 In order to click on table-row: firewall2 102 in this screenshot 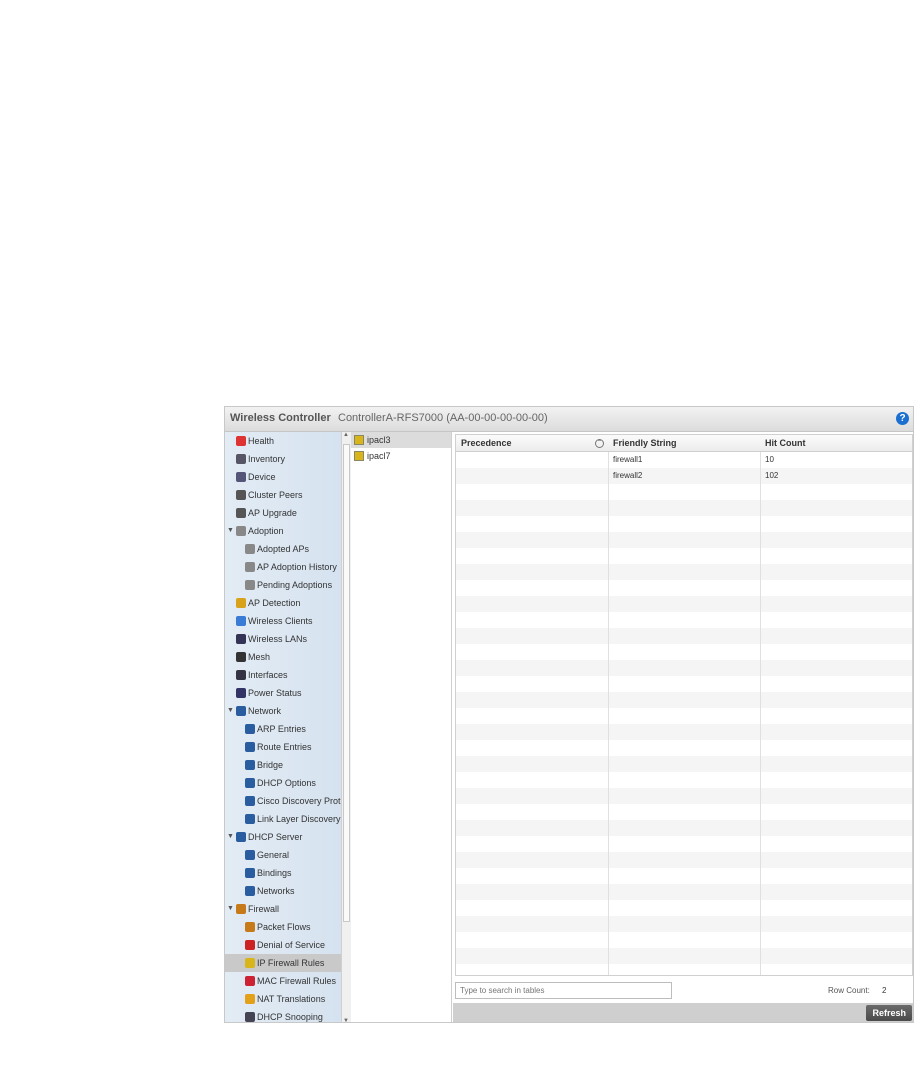, I will do `click(684, 476)`.